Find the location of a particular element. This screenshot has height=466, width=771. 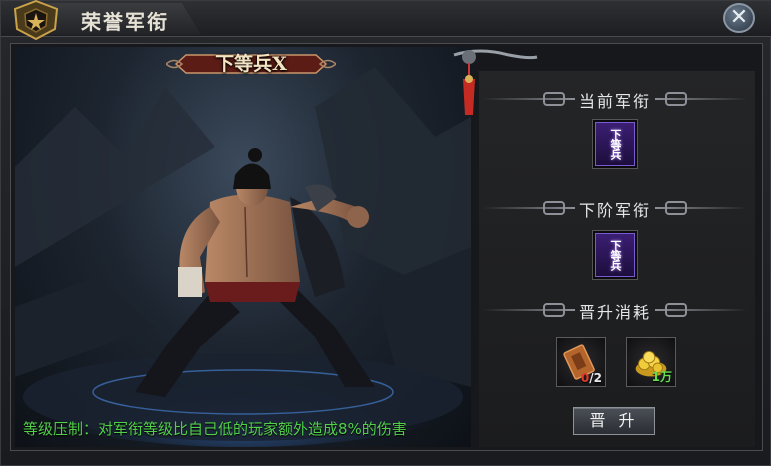

cost-item-token: 0/2 is located at coordinates (581, 362).